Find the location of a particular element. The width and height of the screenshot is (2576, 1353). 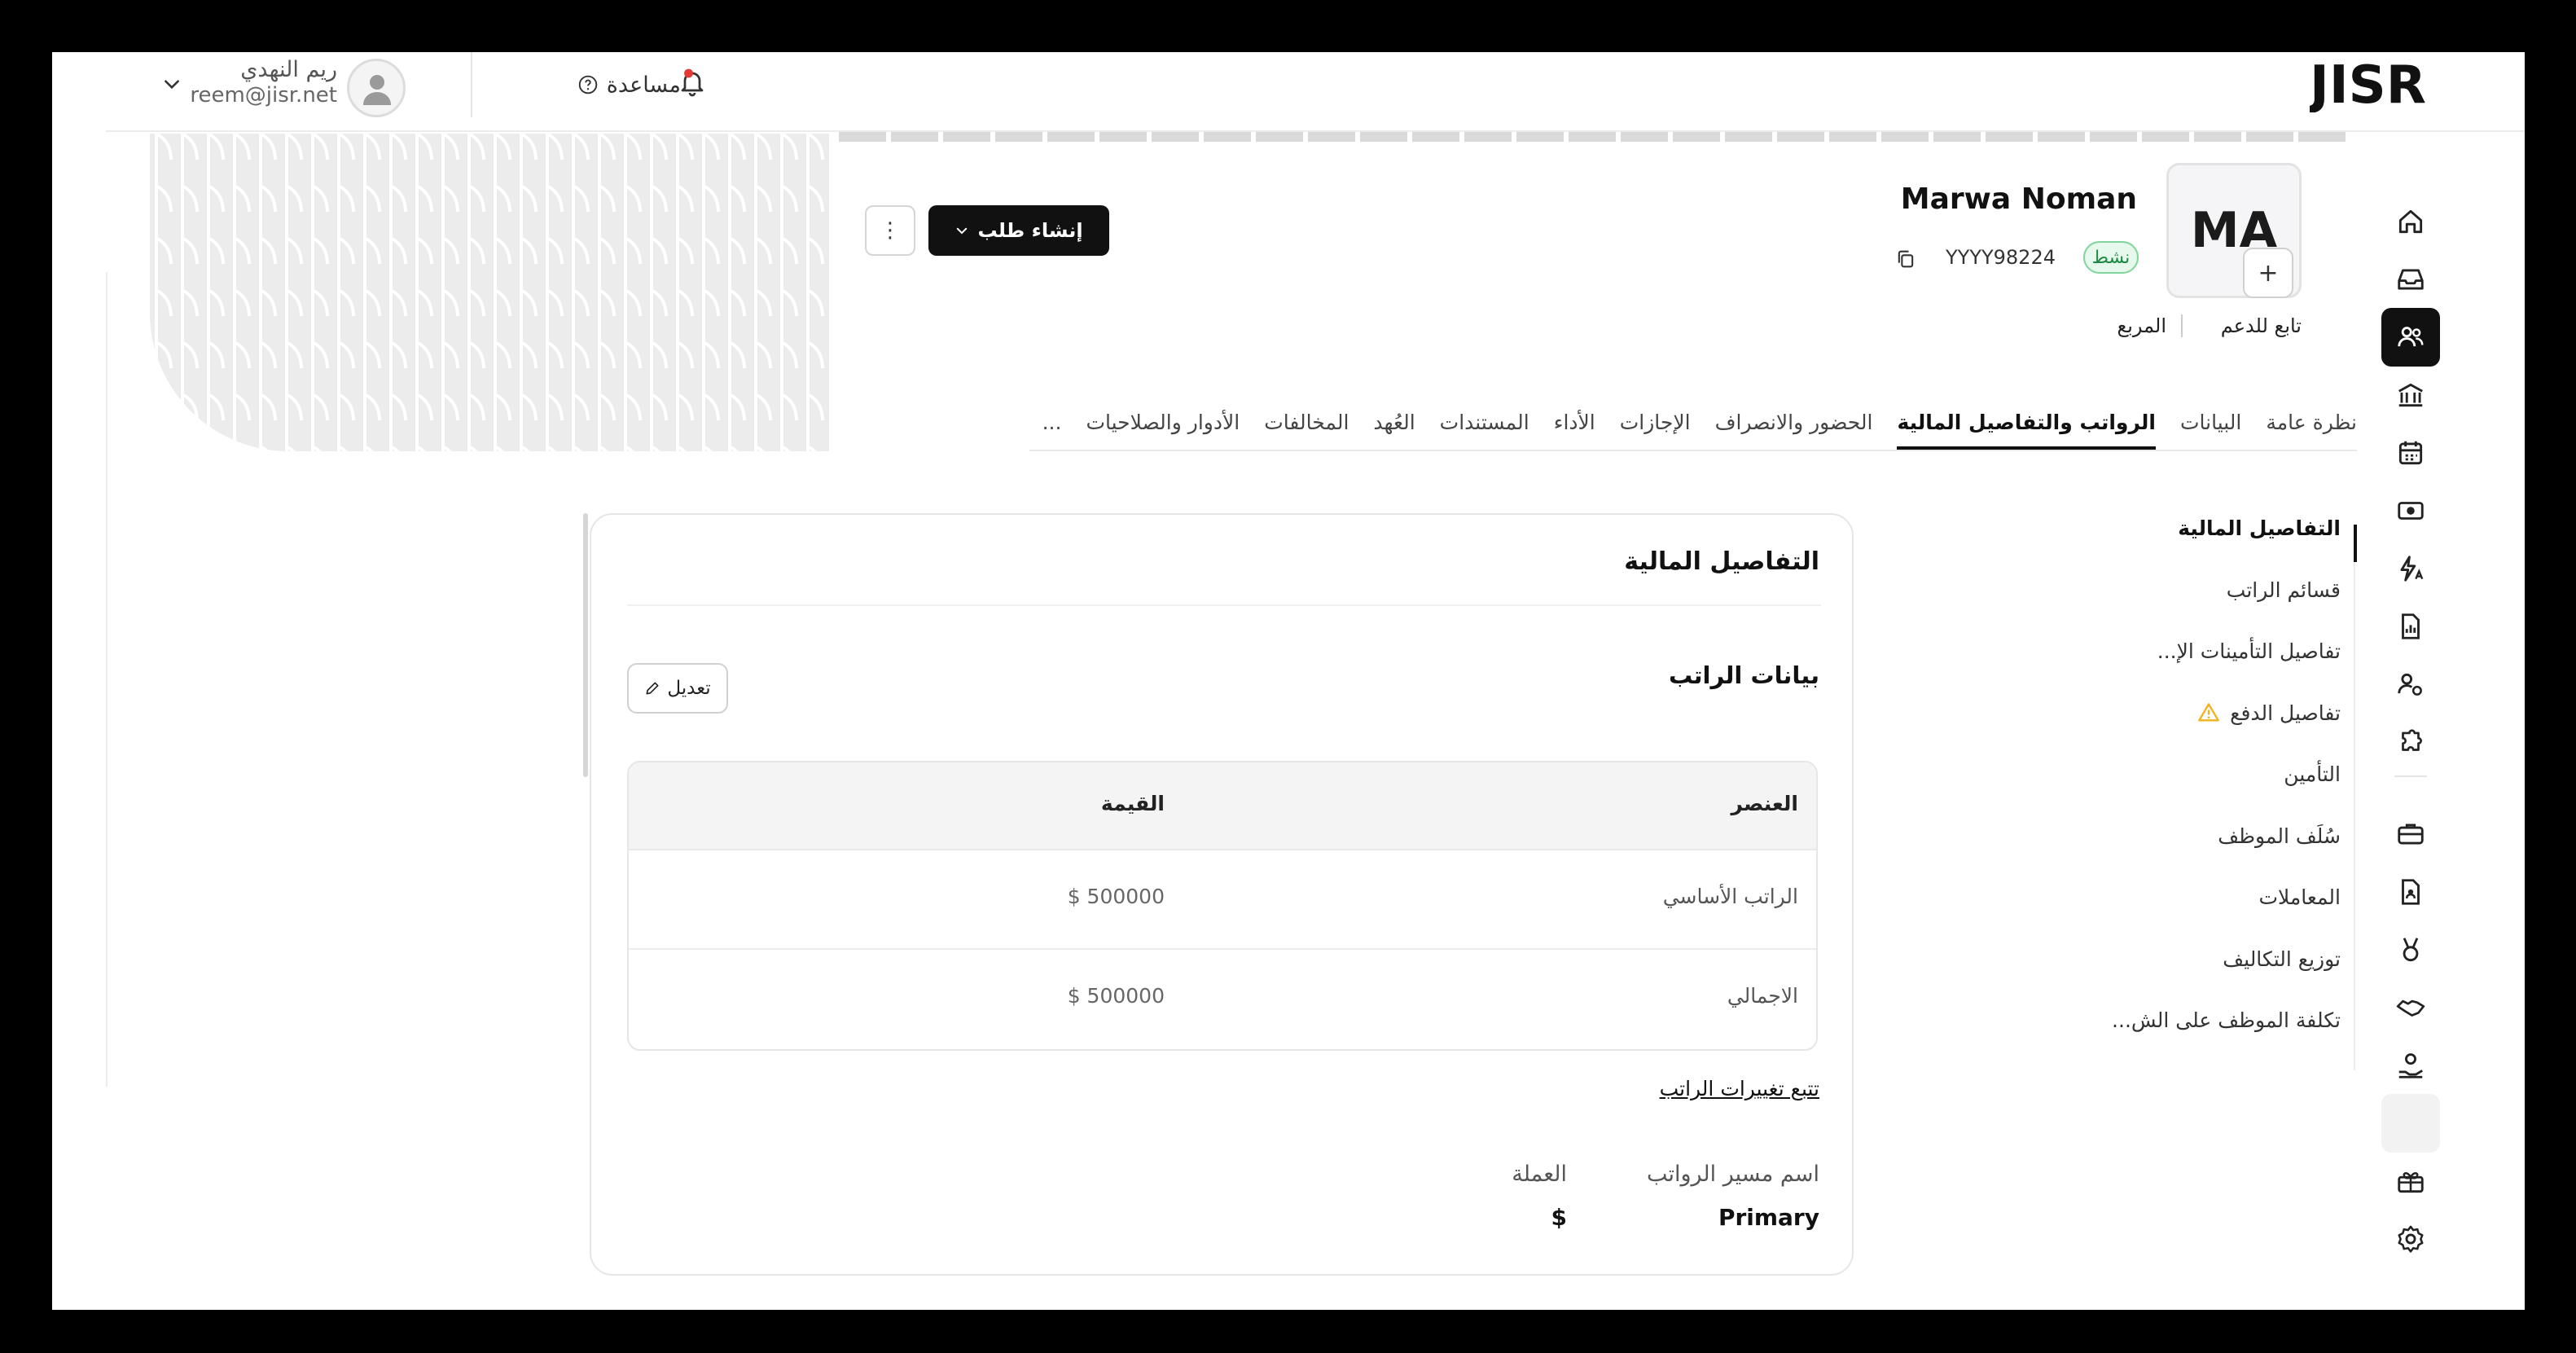

warning-icon is located at coordinates (2209, 712).